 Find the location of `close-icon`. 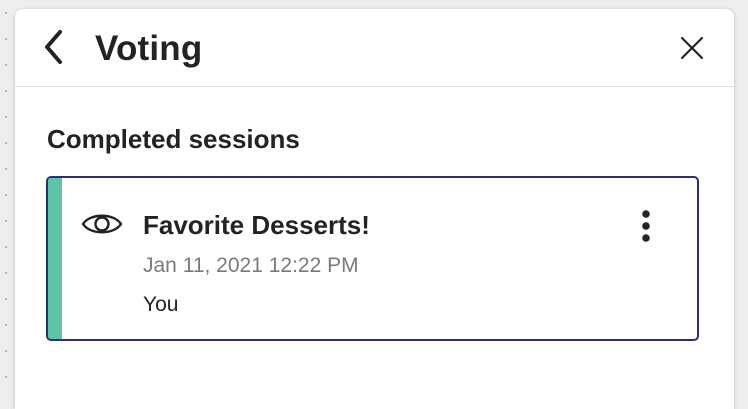

close-icon is located at coordinates (692, 48).